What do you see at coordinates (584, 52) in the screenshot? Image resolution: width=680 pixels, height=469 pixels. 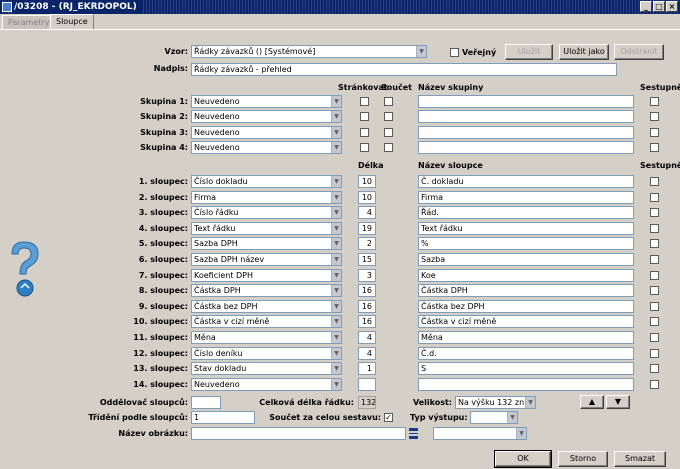 I see `ulozit-jako-button: Uložit jako` at bounding box center [584, 52].